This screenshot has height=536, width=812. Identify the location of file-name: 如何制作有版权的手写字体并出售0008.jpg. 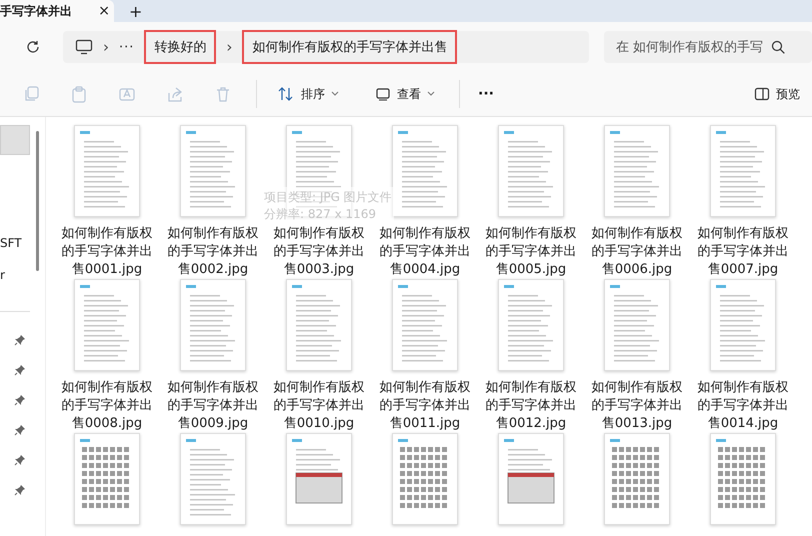
(107, 406).